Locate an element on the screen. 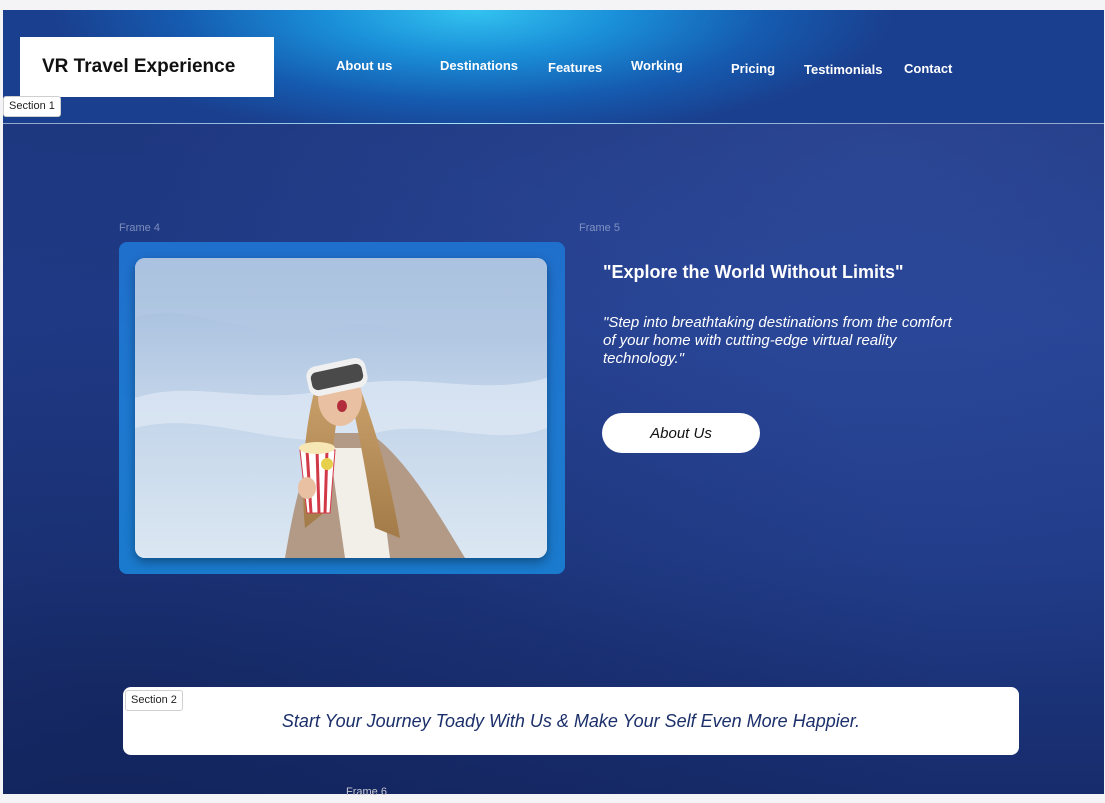 The image size is (1105, 803). nav-pricing: Pricing is located at coordinates (753, 68).